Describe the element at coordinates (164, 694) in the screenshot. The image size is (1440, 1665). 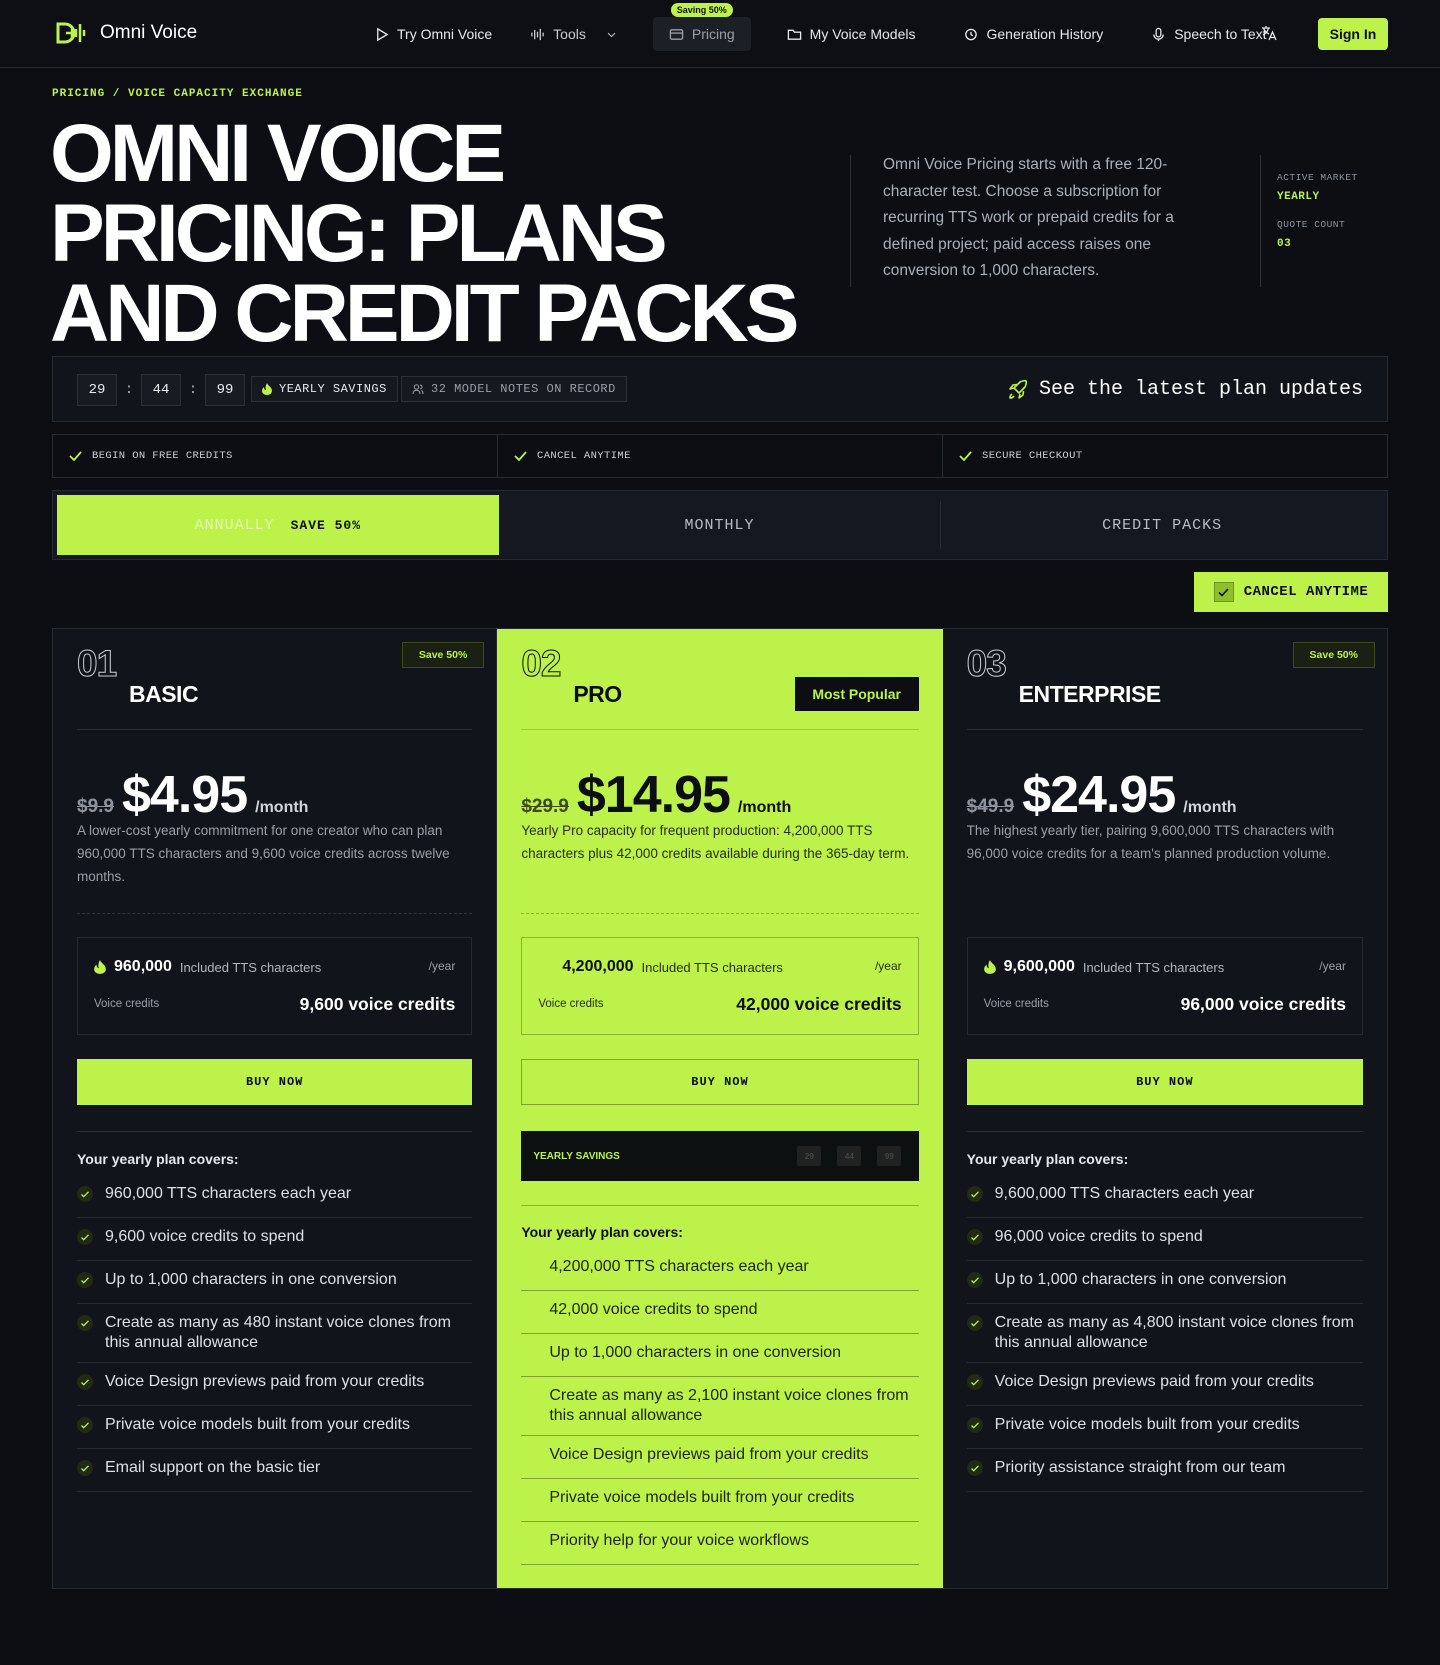
I see `plan-name: BASIC` at that location.